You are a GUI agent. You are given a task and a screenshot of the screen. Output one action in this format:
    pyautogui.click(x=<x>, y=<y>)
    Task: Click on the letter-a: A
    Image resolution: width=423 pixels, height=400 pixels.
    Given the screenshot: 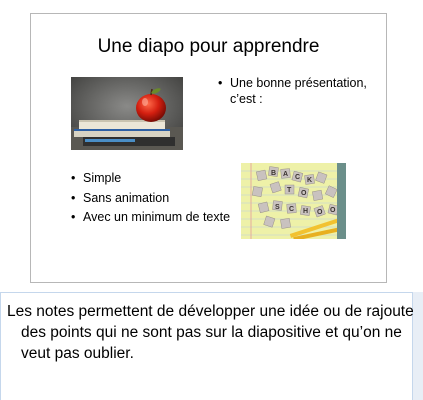 What is the action you would take?
    pyautogui.click(x=285, y=174)
    